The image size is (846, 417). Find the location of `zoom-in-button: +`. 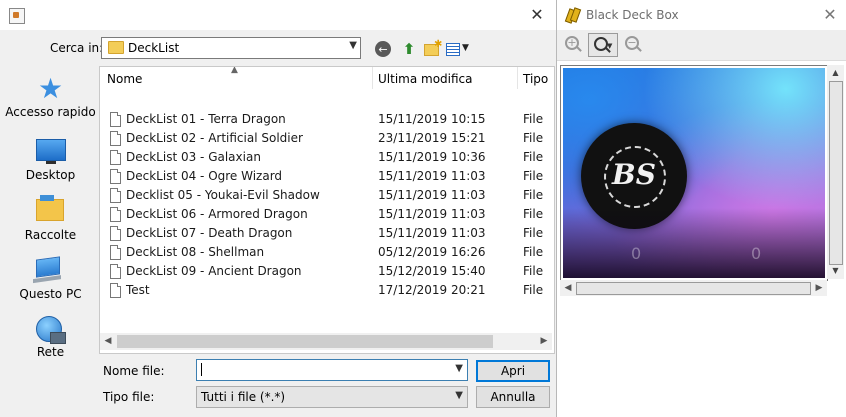

zoom-in-button: + is located at coordinates (572, 44).